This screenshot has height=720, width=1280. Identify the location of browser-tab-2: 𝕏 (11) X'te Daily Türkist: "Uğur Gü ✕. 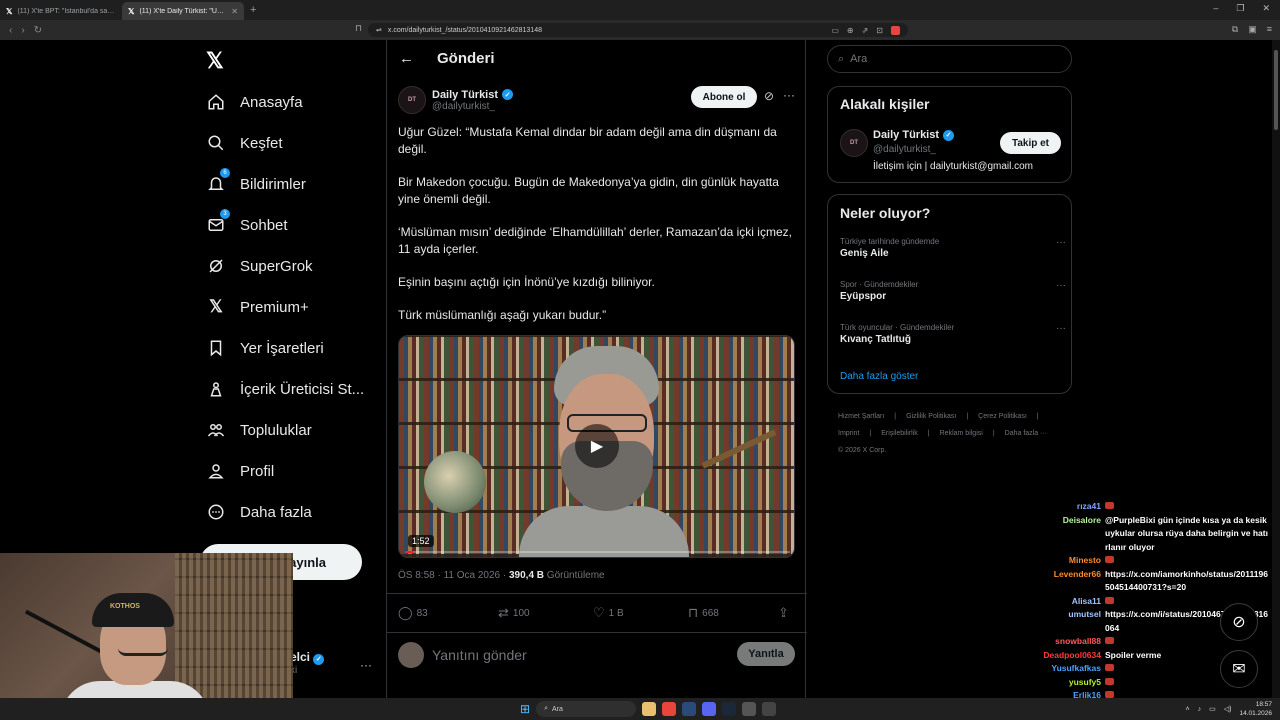
(183, 11).